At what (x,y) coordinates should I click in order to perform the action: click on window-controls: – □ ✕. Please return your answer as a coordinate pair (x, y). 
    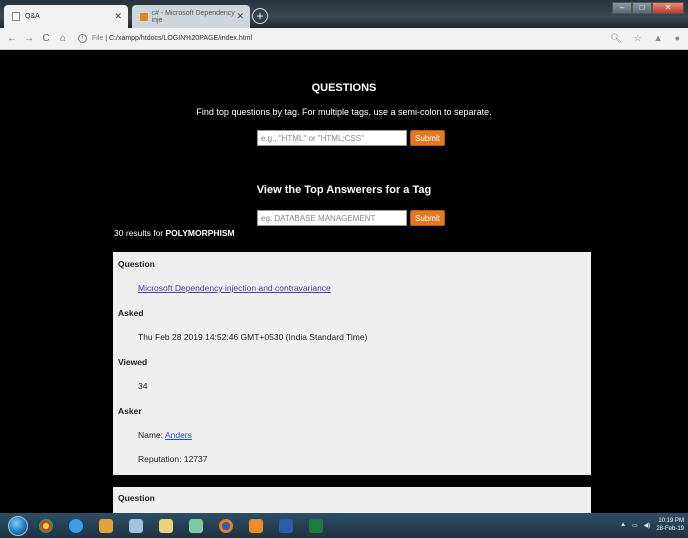
    Looking at the image, I should click on (648, 8).